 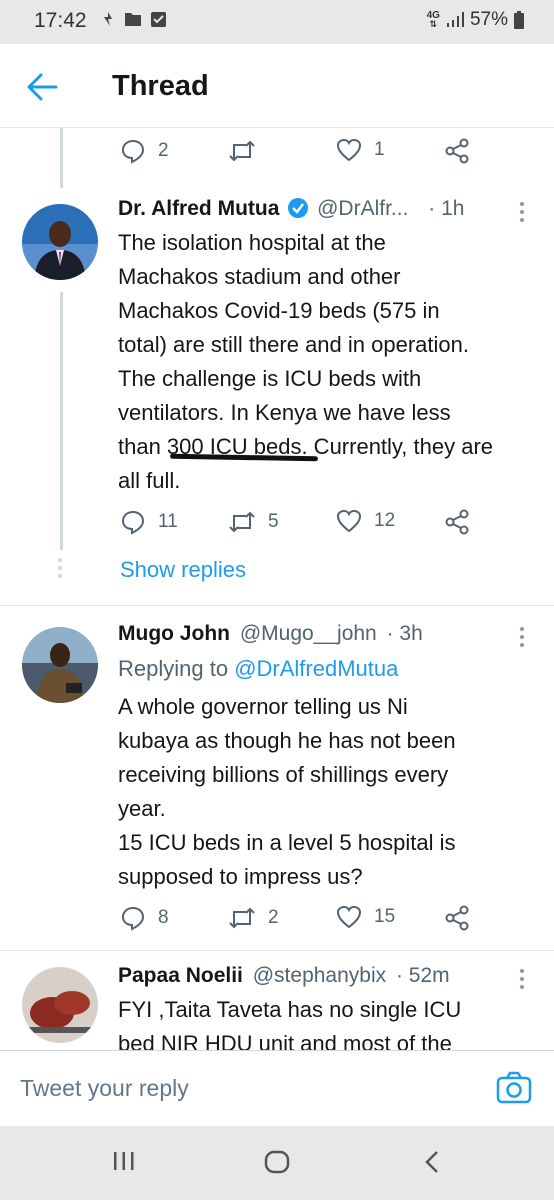 What do you see at coordinates (488, 19) in the screenshot?
I see `battery-level: 57%` at bounding box center [488, 19].